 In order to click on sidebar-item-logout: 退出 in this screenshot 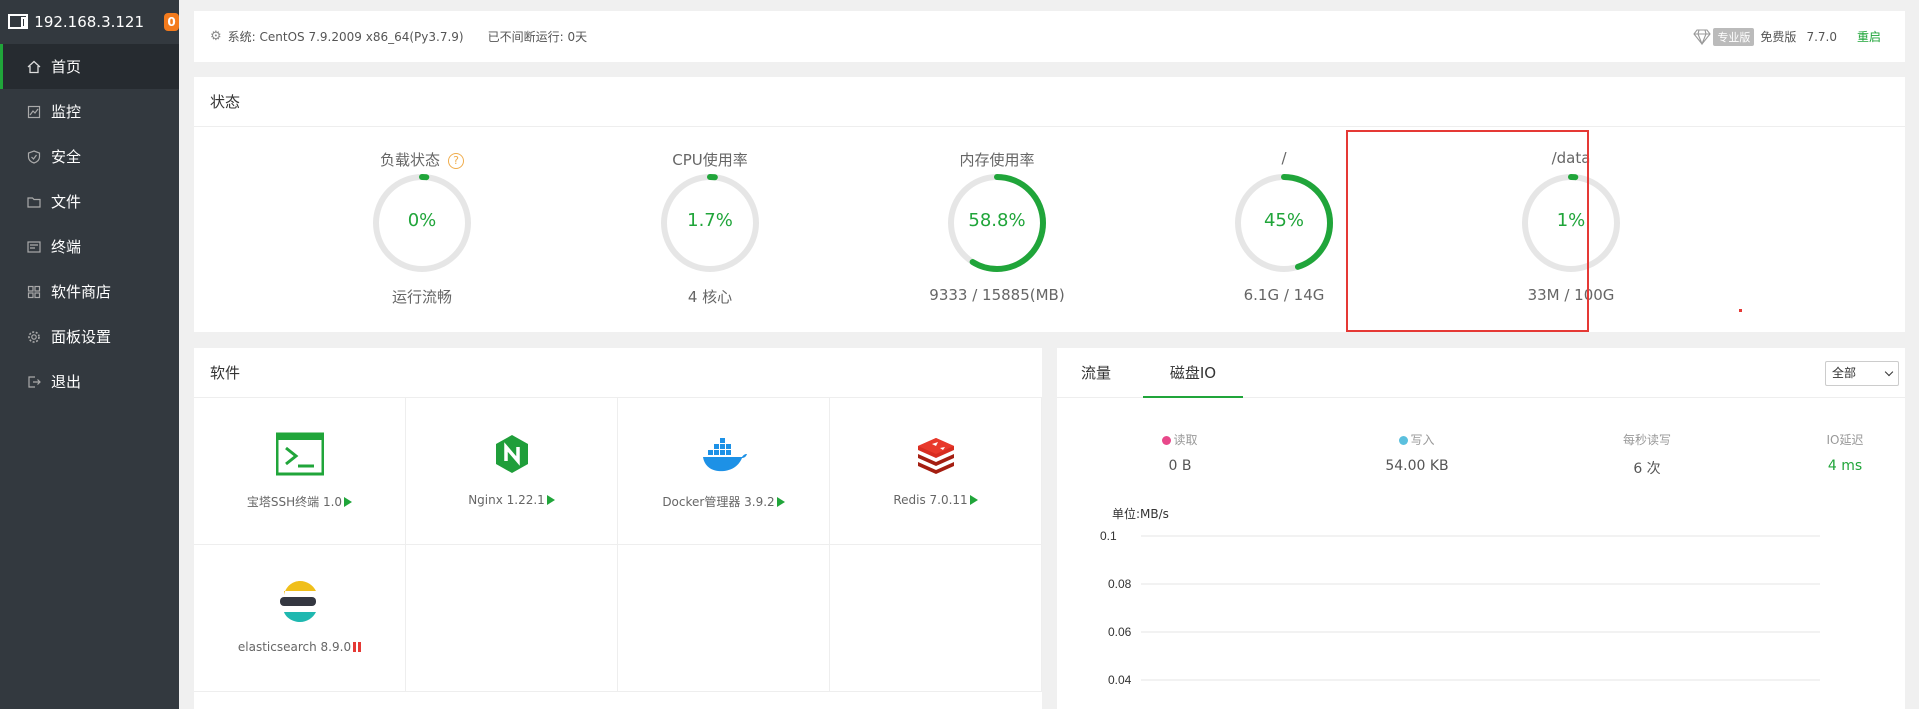, I will do `click(89, 381)`.